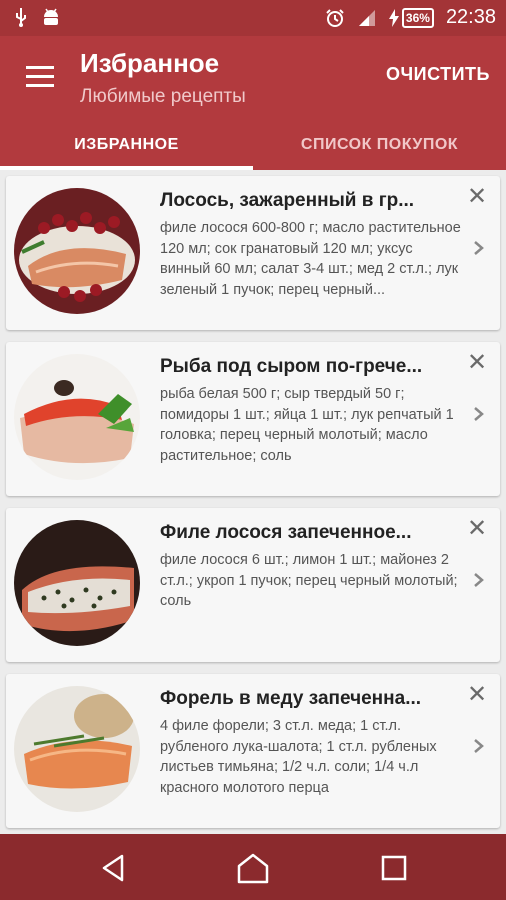 This screenshot has width=506, height=900. What do you see at coordinates (253, 18) in the screenshot?
I see `status-bar: 36% 22:38` at bounding box center [253, 18].